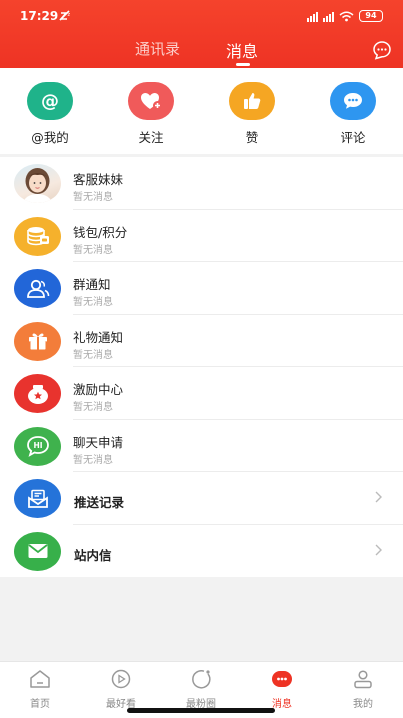  I want to click on nav-label: 首页, so click(40, 704).